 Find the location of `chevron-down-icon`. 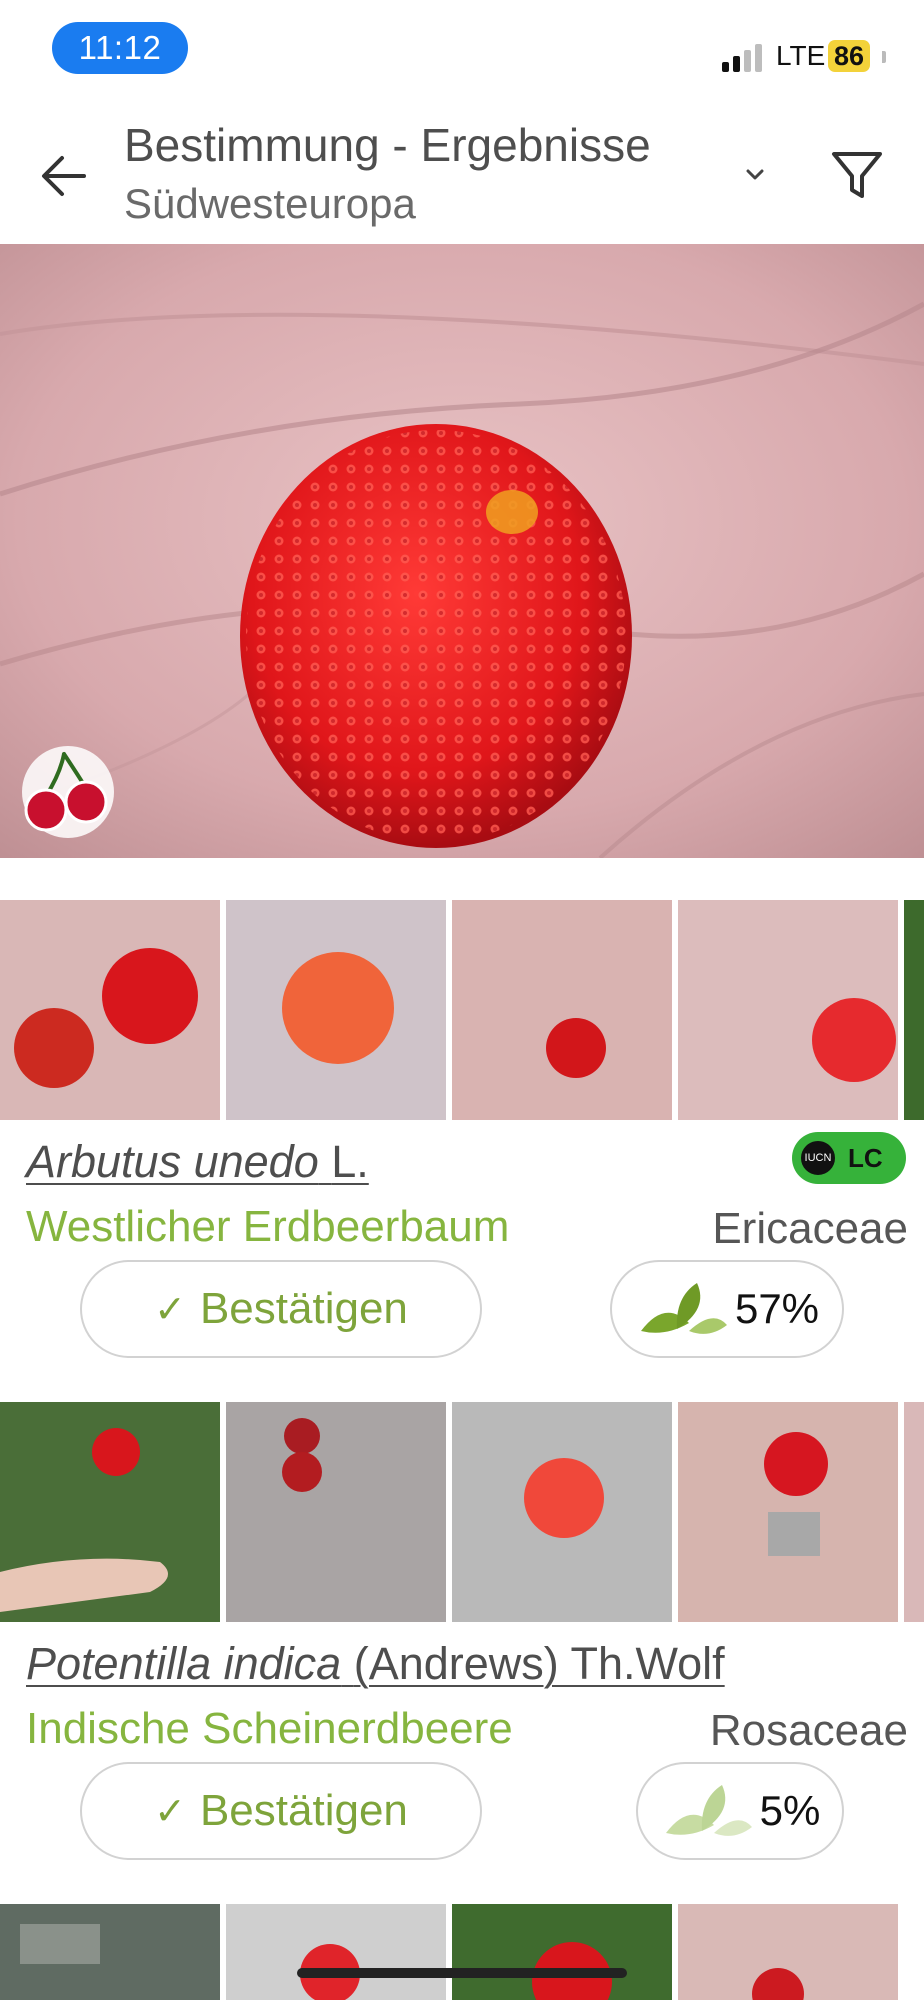

chevron-down-icon is located at coordinates (755, 175).